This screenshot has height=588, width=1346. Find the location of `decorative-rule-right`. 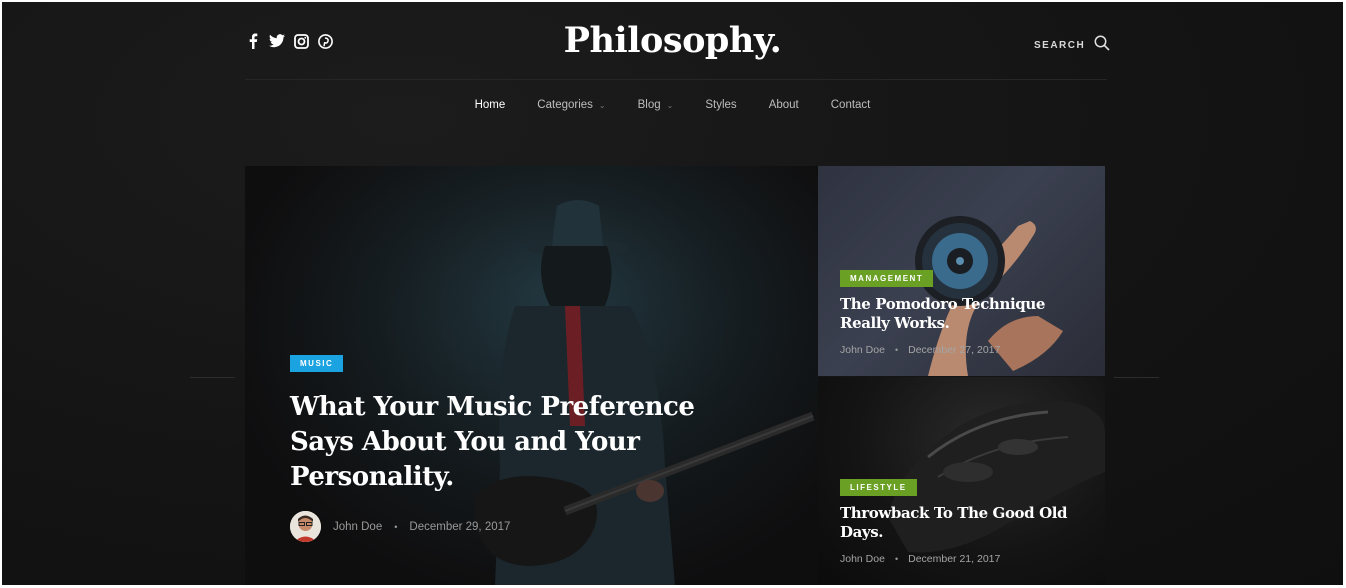

decorative-rule-right is located at coordinates (1136, 377).